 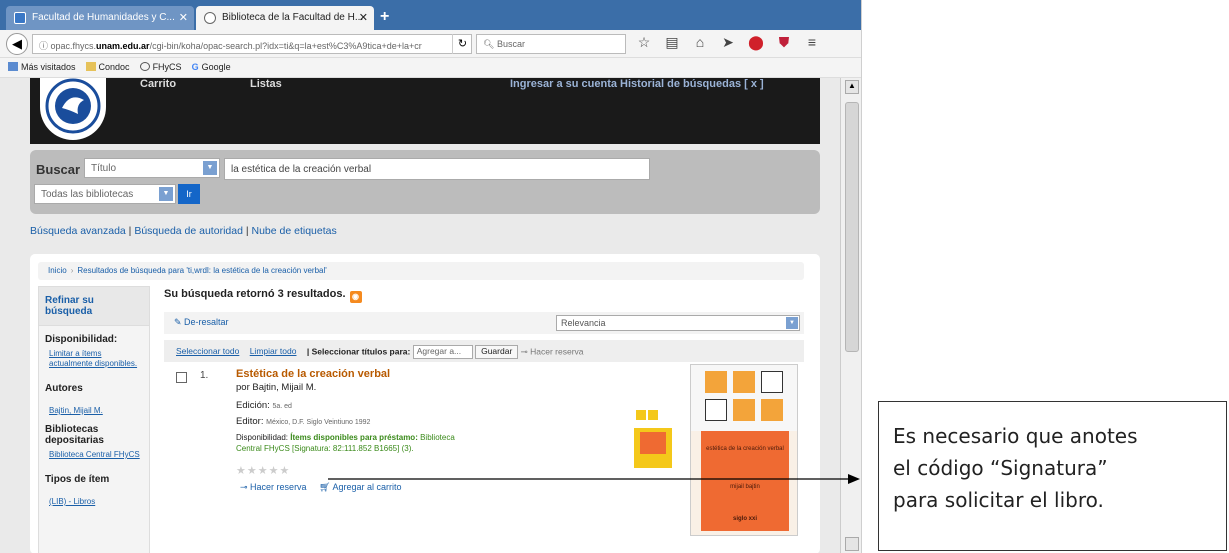 I want to click on lists-link: Listas, so click(x=266, y=84).